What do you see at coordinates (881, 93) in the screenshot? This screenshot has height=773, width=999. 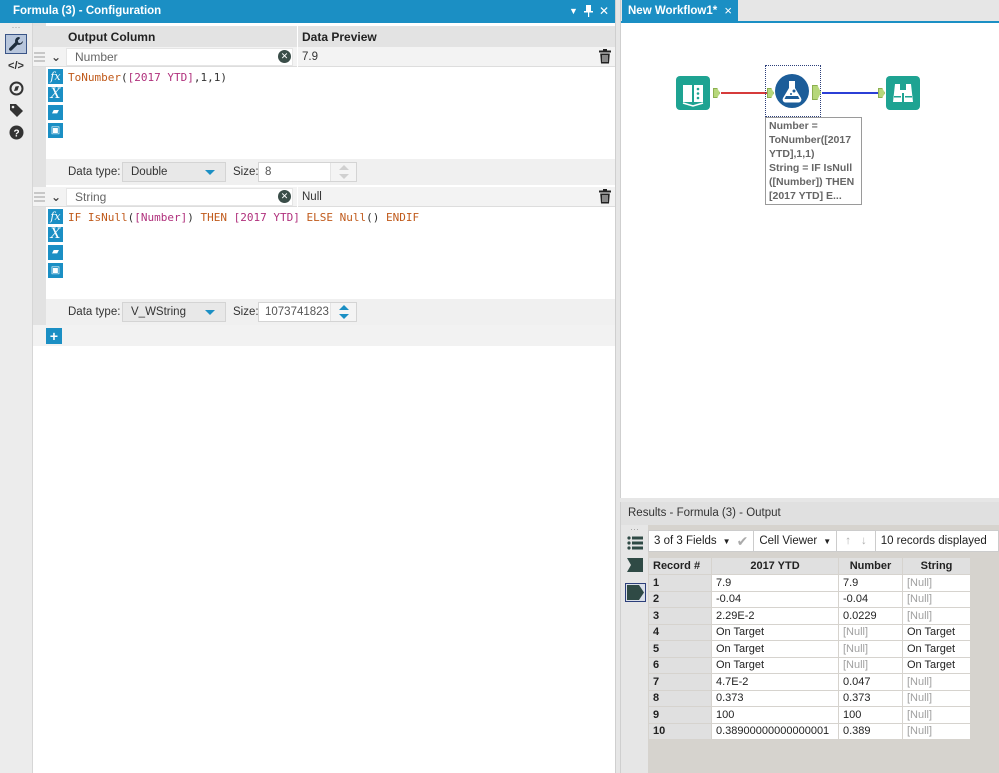 I see `input-anchor` at bounding box center [881, 93].